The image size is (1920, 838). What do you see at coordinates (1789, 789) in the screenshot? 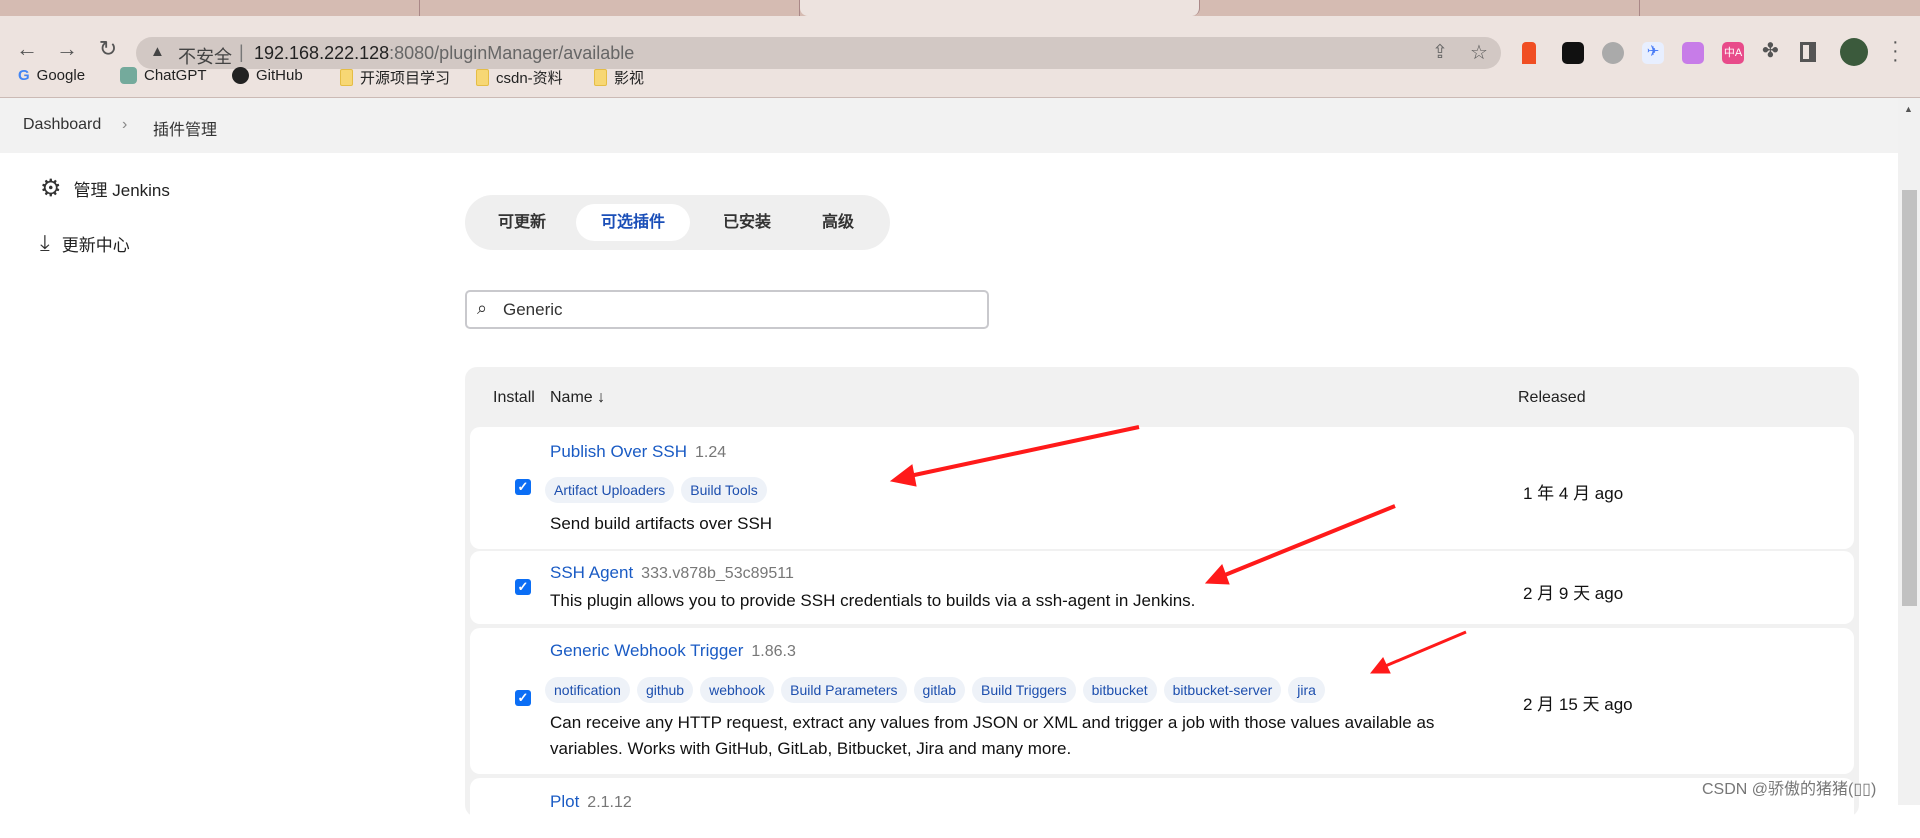
I see `watermark: CSDN @骄傲的猪猪(▯▯)` at bounding box center [1789, 789].